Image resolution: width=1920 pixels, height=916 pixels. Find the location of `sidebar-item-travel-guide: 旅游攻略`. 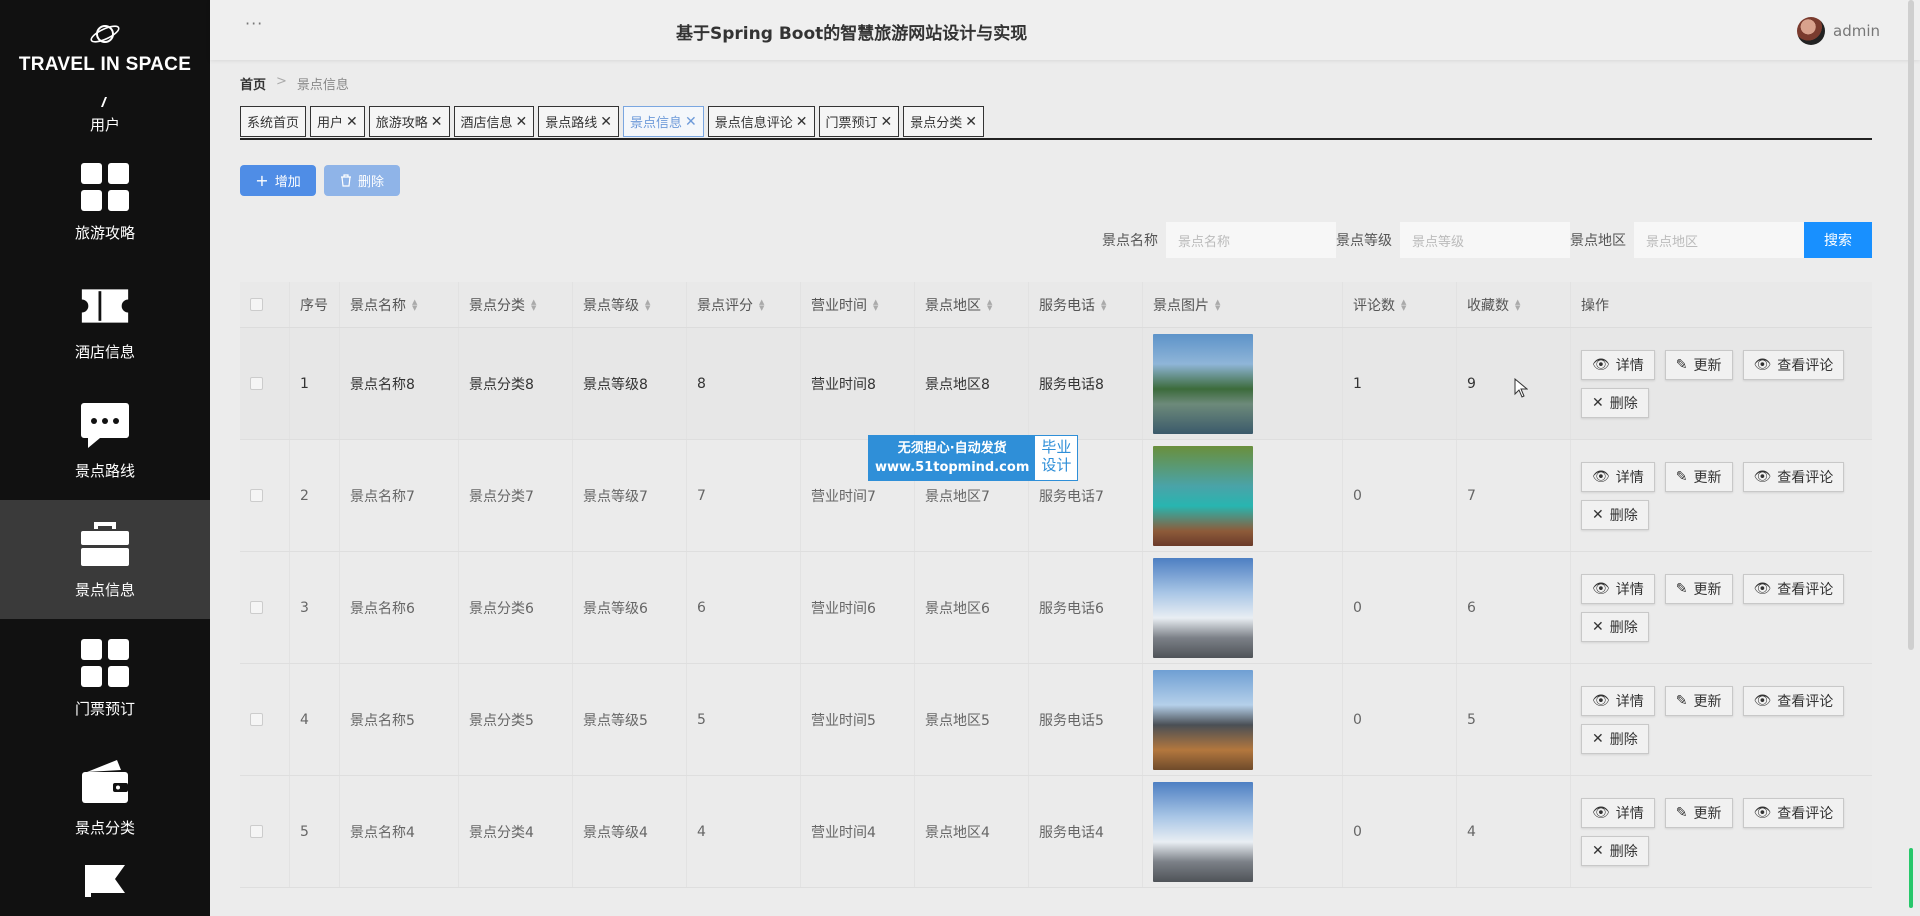

sidebar-item-travel-guide: 旅游攻略 is located at coordinates (105, 202).